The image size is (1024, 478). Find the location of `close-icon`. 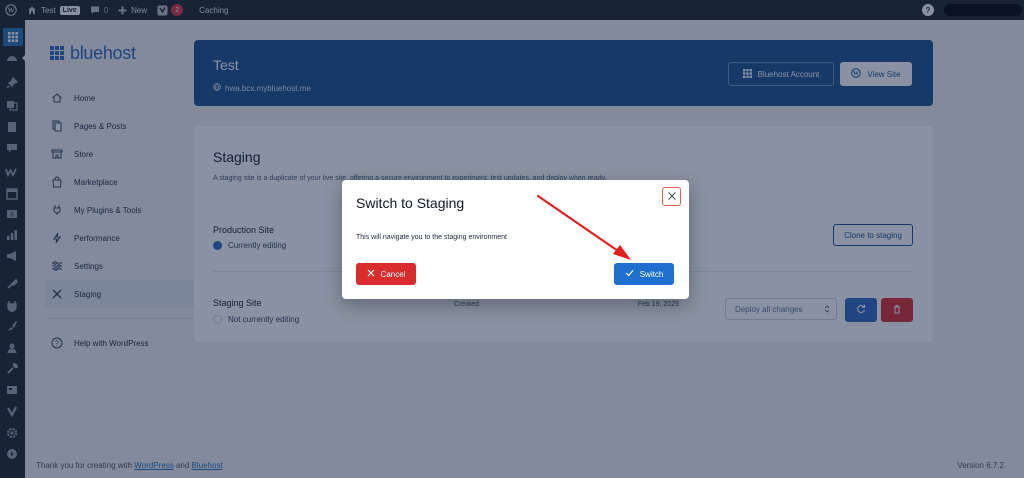

close-icon is located at coordinates (672, 197).